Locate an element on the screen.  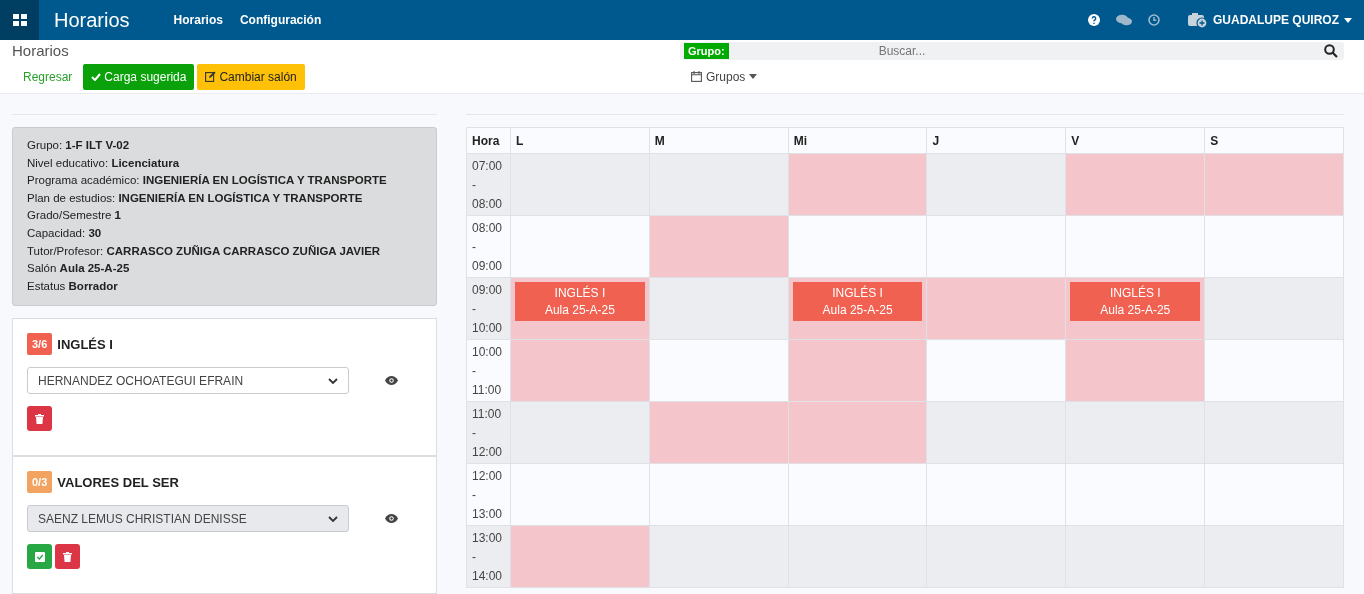
column-header: Mi is located at coordinates (857, 140).